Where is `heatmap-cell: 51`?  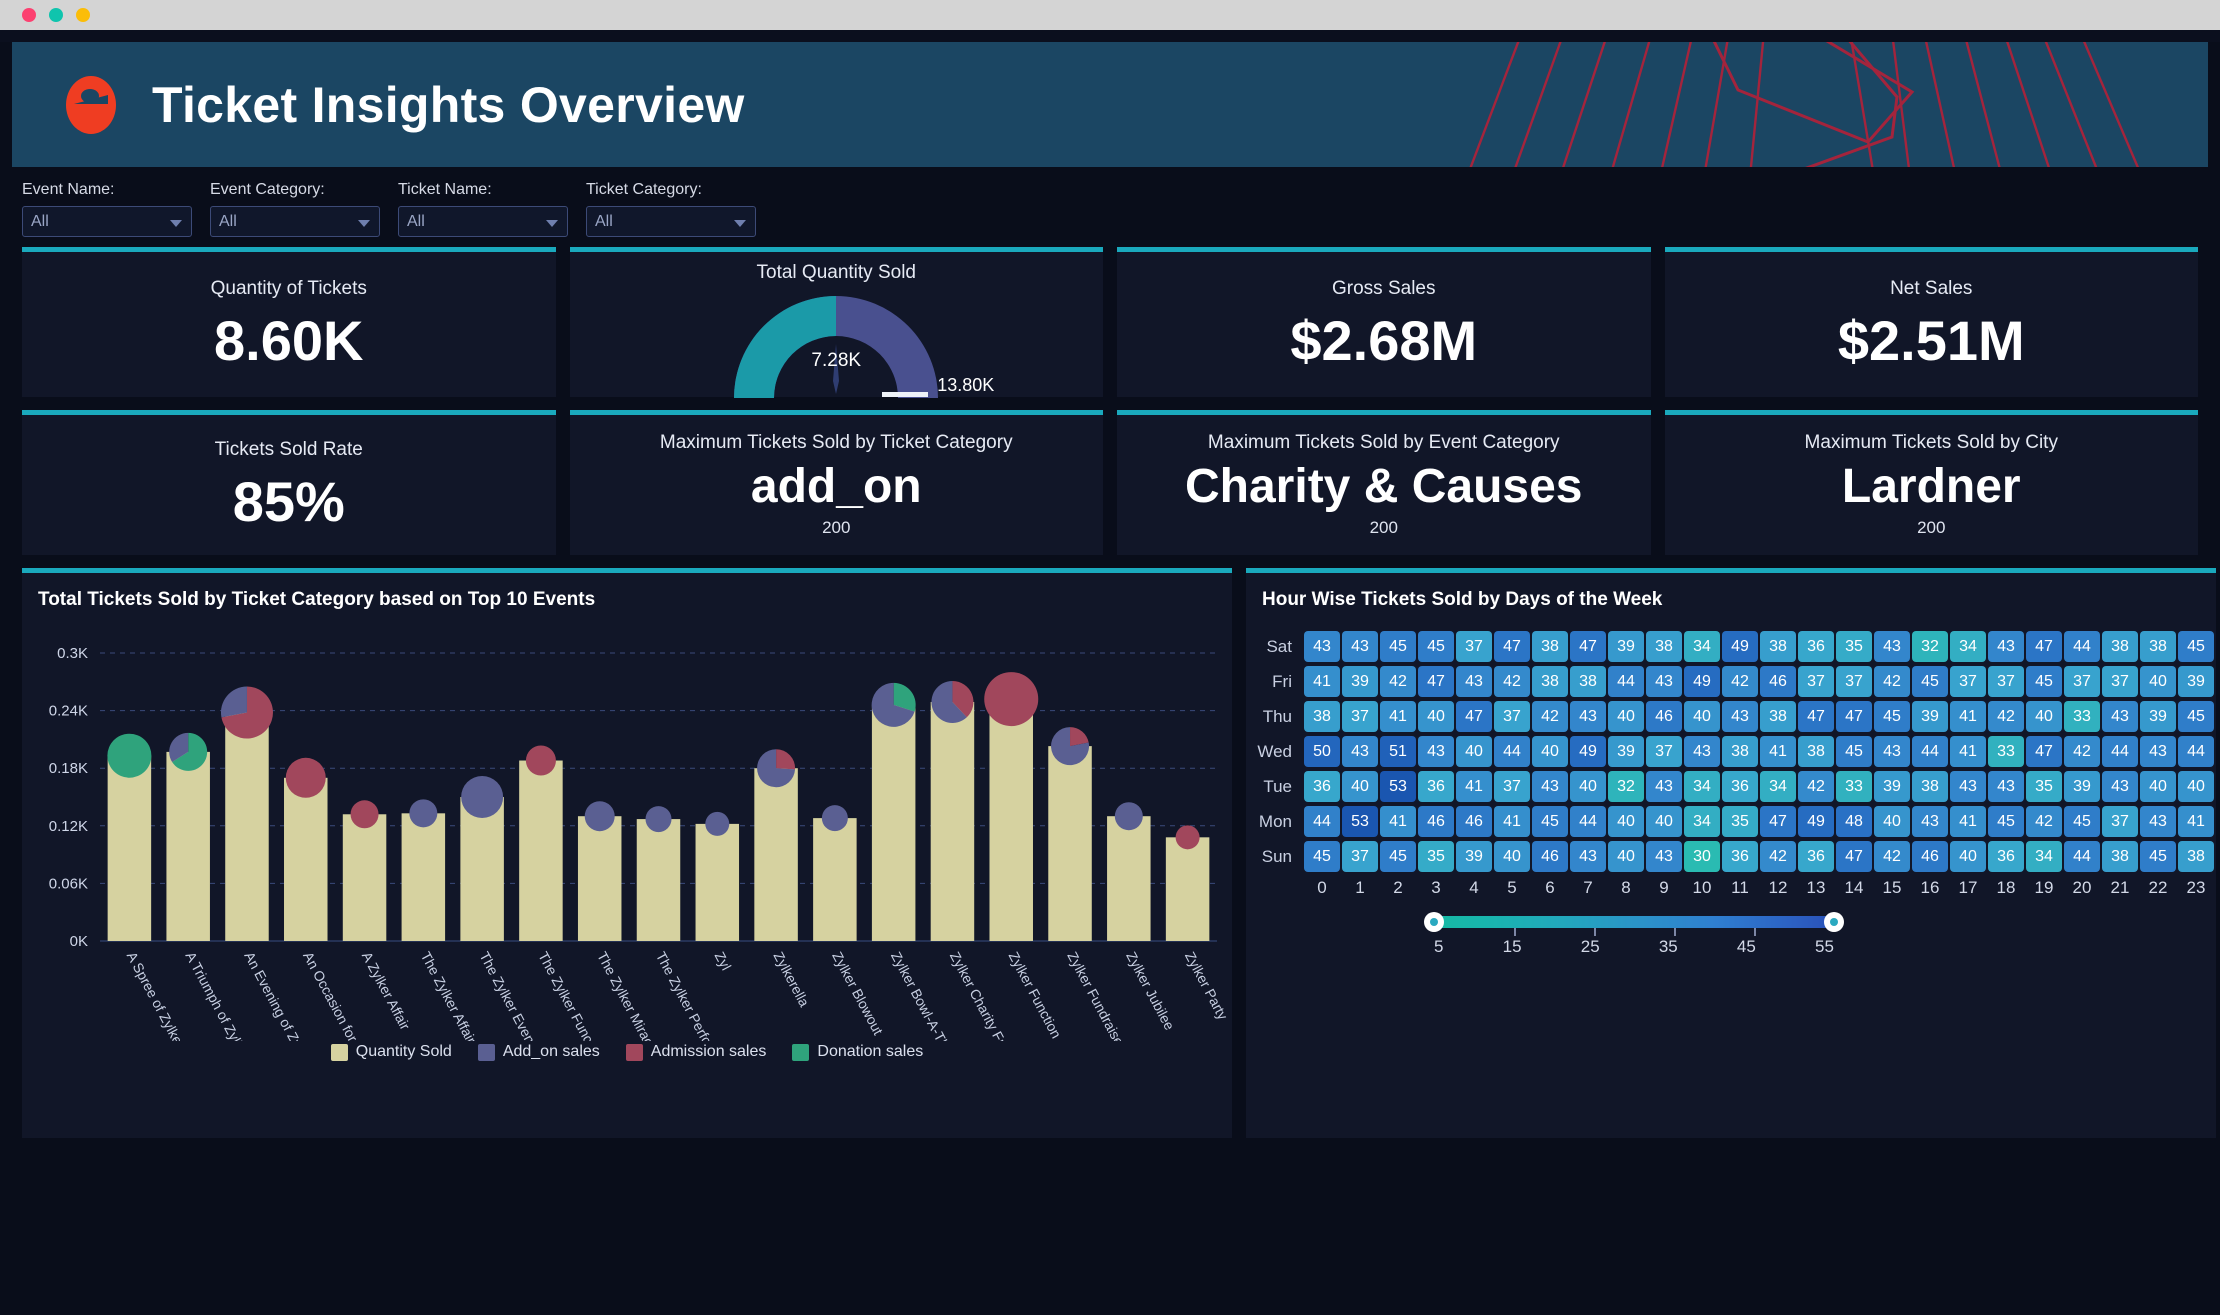
heatmap-cell: 51 is located at coordinates (1398, 751).